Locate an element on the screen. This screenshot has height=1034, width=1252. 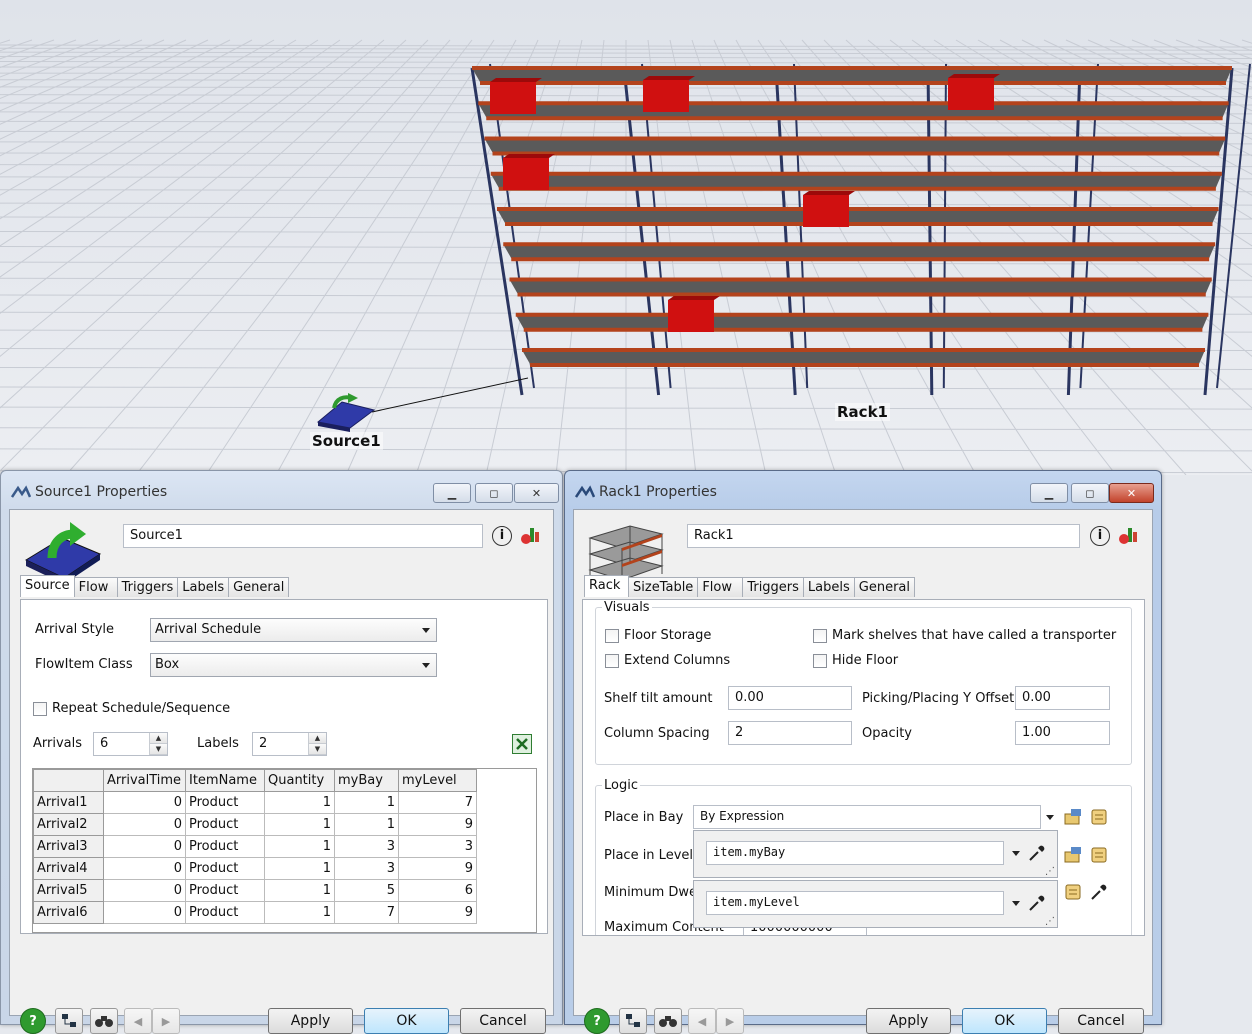
column-header: myBay is located at coordinates (366, 780).